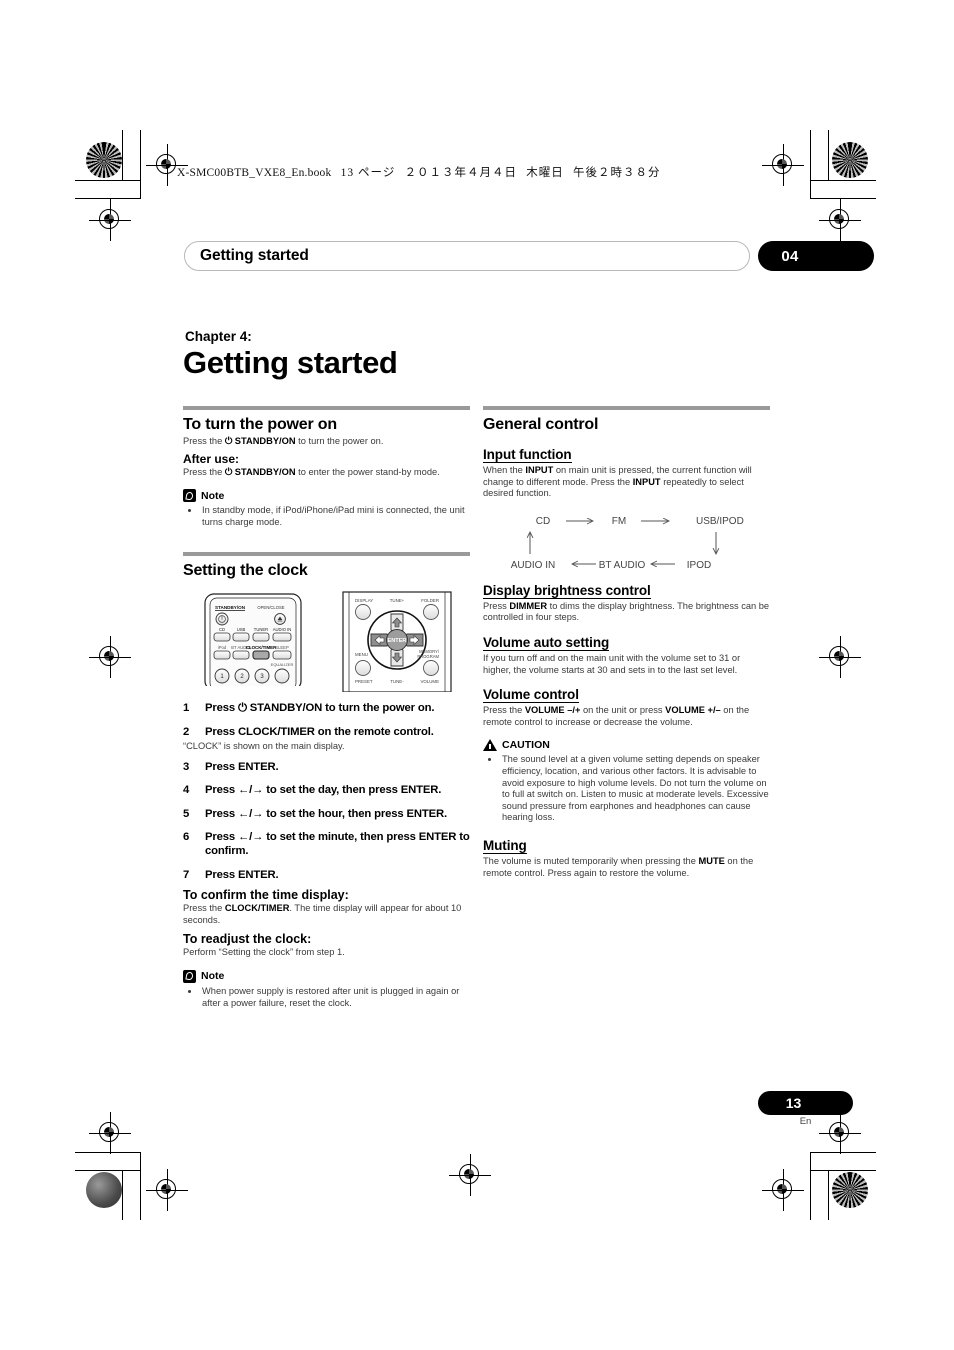  What do you see at coordinates (266, 895) in the screenshot?
I see `confirm-time-heading: To confirm the time display:` at bounding box center [266, 895].